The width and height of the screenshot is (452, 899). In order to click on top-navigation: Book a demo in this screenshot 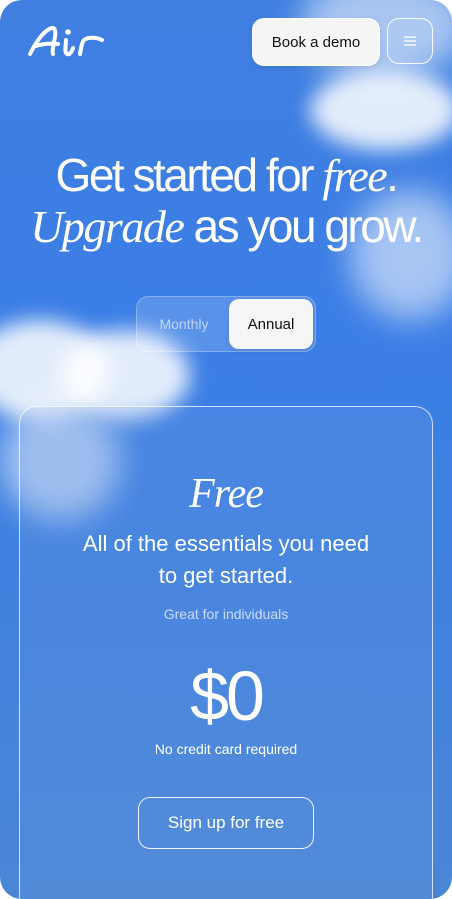, I will do `click(226, 40)`.